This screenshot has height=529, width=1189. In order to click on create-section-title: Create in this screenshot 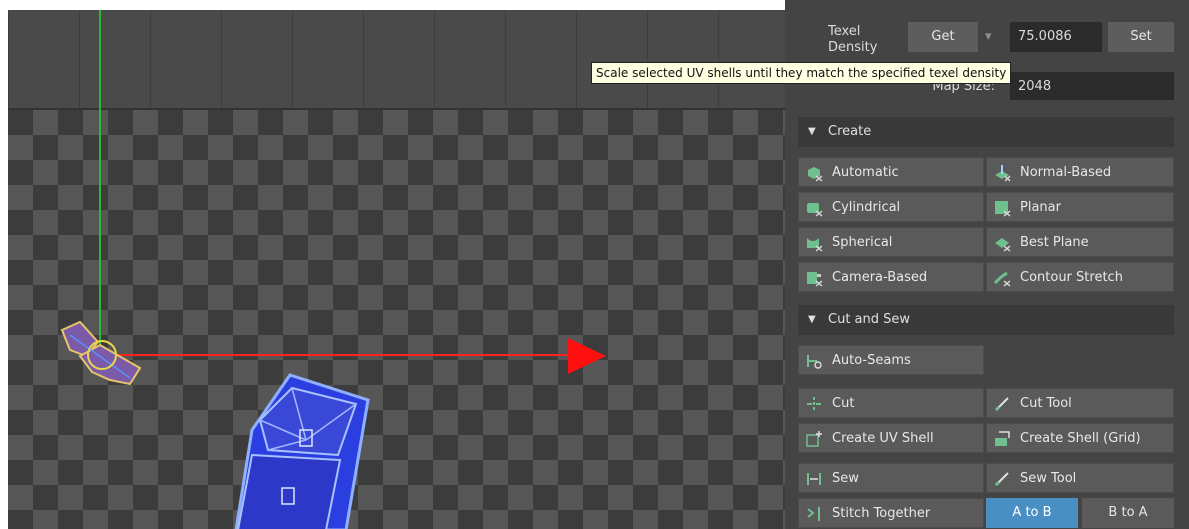, I will do `click(850, 131)`.